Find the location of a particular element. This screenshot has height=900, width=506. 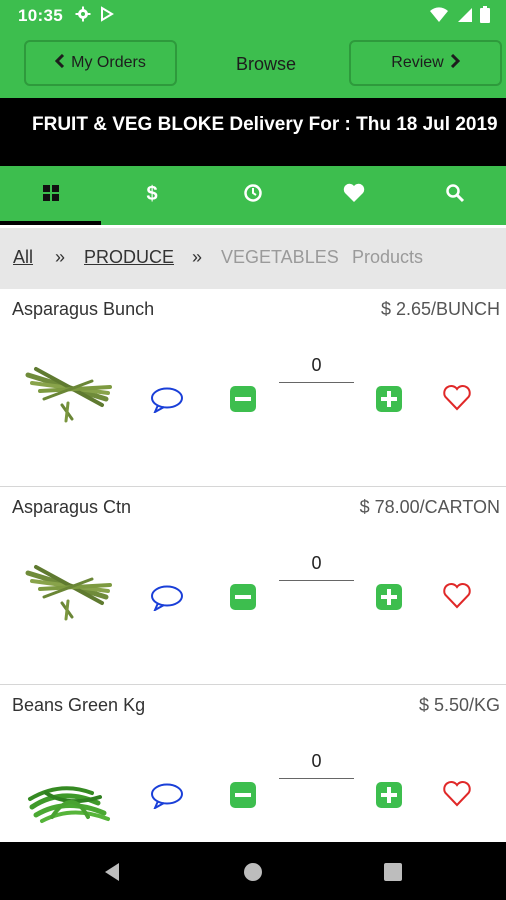

search-icon is located at coordinates (455, 195).